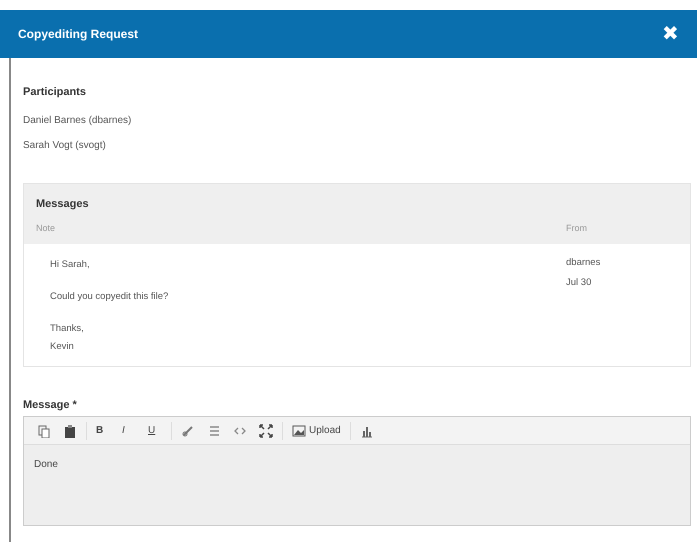 This screenshot has height=542, width=697. Describe the element at coordinates (50, 405) in the screenshot. I see `field-label: Message *` at that location.